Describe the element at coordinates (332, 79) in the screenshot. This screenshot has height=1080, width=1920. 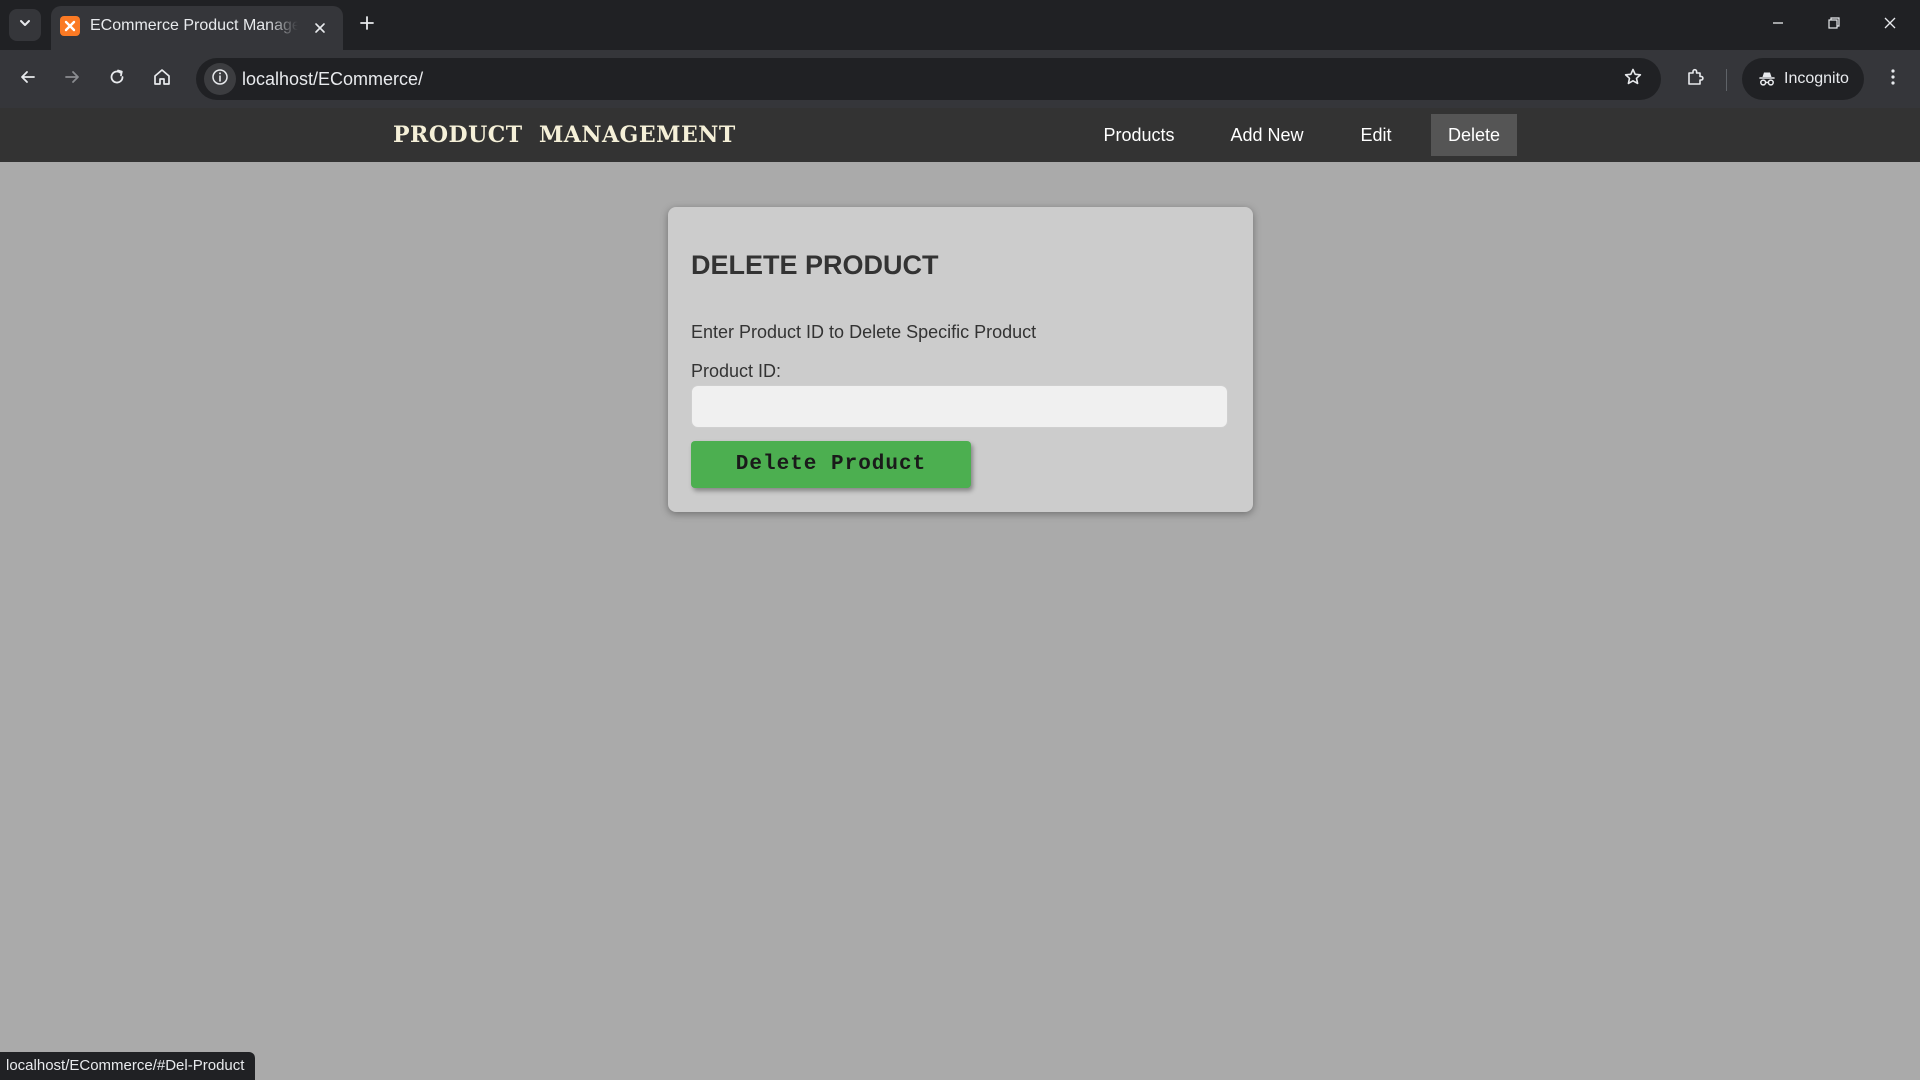
I see `url-text: localhost/ECommerce/` at that location.